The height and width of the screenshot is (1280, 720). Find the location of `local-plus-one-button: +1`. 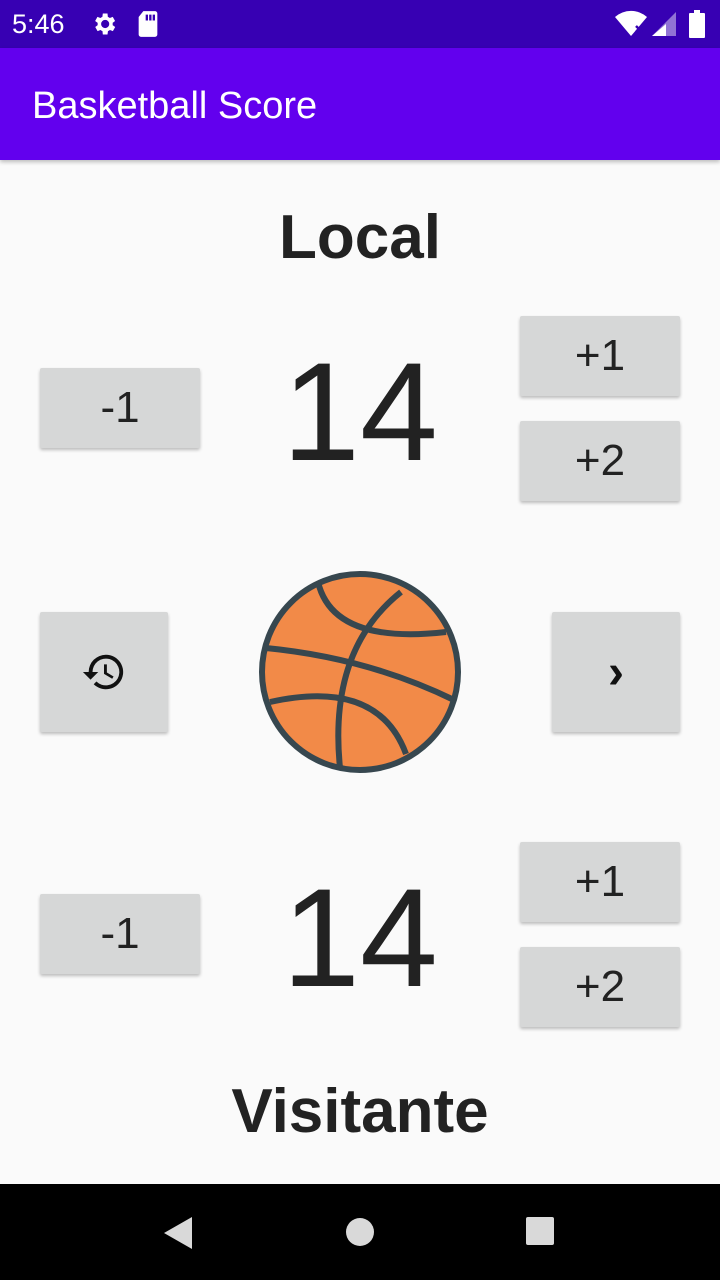

local-plus-one-button: +1 is located at coordinates (600, 356).